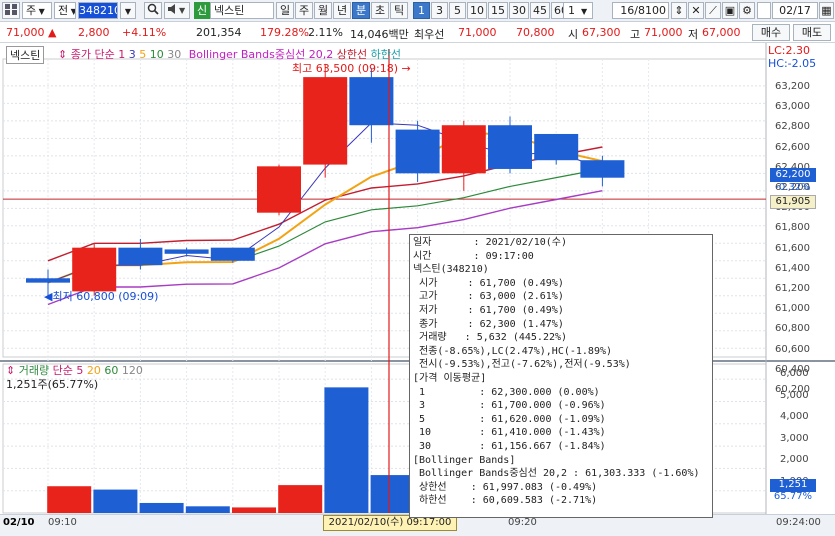 The image size is (835, 536). I want to click on stock-code-input: 348210, so click(98, 10).